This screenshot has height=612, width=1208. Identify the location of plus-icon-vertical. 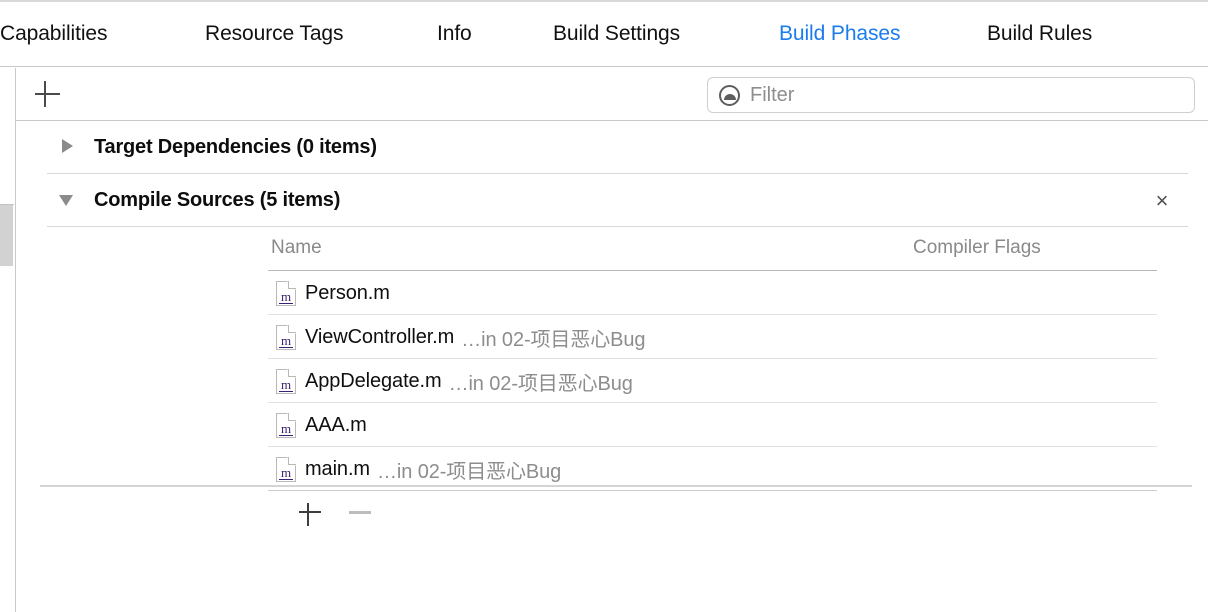
(44, 94).